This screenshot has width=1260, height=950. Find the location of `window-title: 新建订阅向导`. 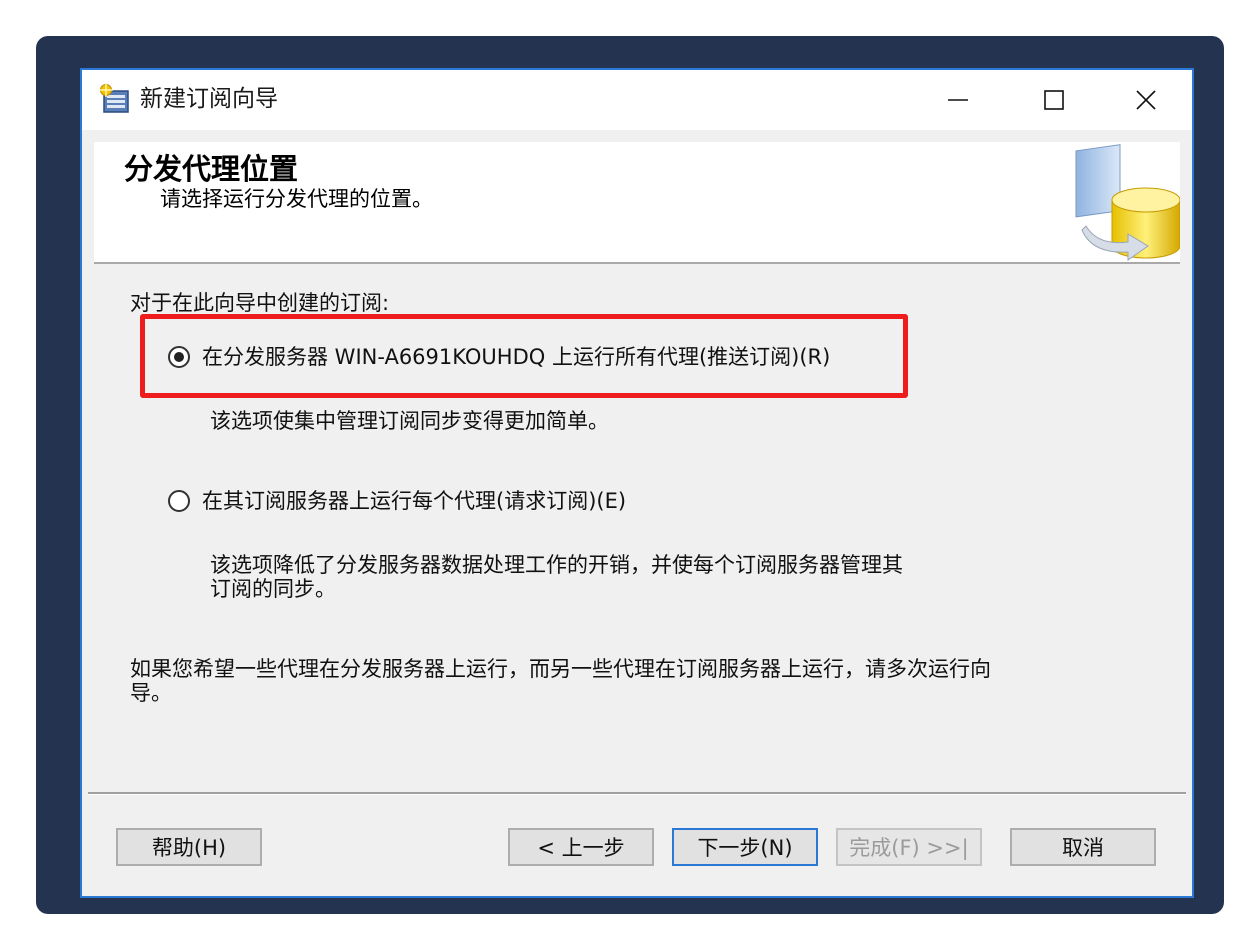

window-title: 新建订阅向导 is located at coordinates (209, 99).